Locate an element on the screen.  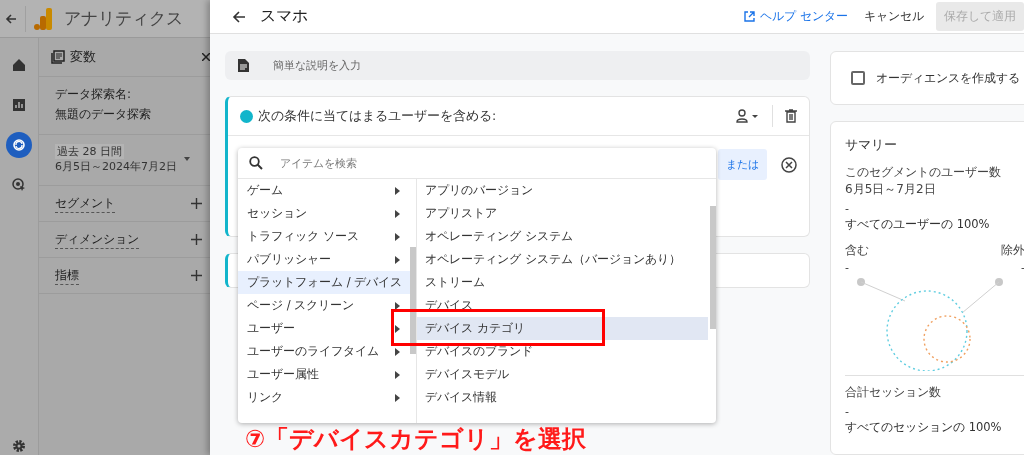
category-item: セッション is located at coordinates (324, 213).